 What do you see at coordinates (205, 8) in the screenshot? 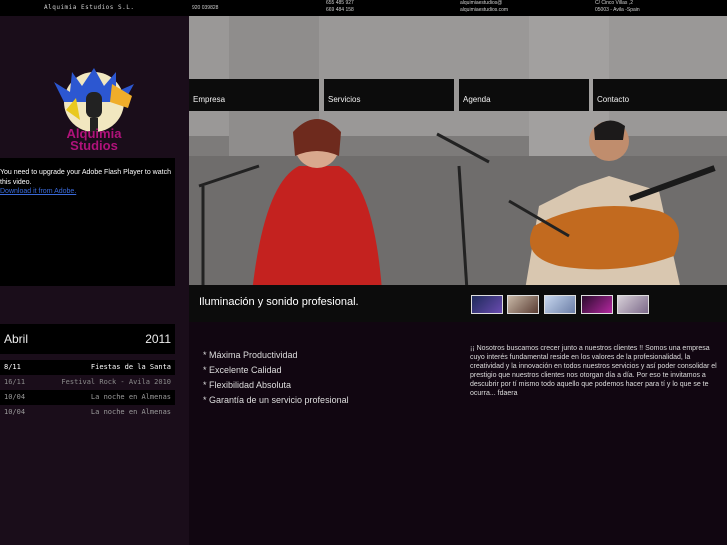
I see `phone-number: 920 039828` at bounding box center [205, 8].